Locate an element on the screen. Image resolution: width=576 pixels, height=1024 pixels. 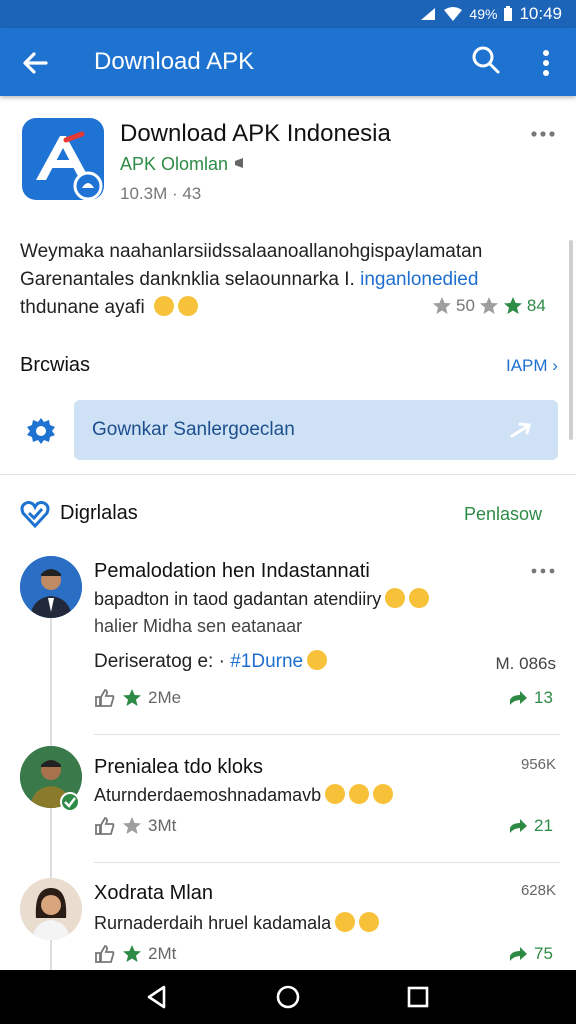
post-detail-label: Deriseratog e: · is located at coordinates (159, 661).